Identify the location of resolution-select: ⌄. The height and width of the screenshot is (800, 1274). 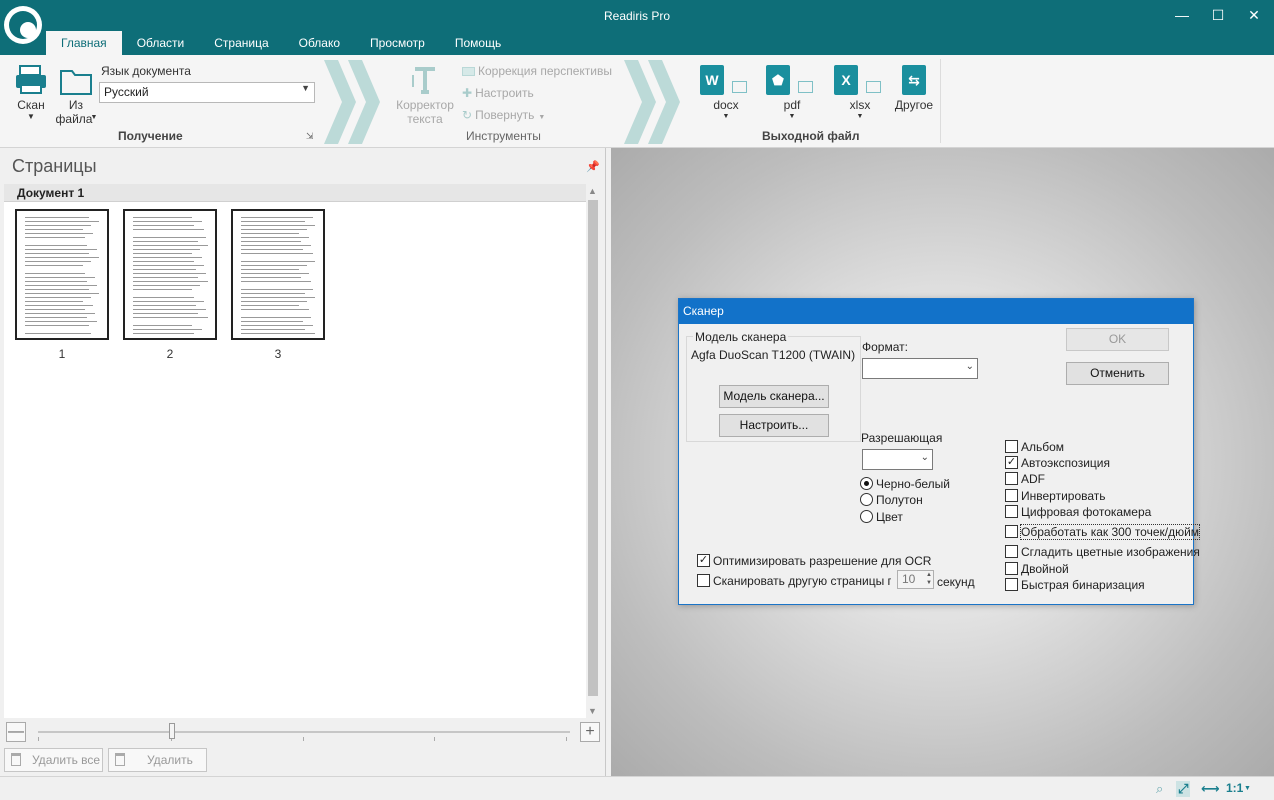
(897, 459).